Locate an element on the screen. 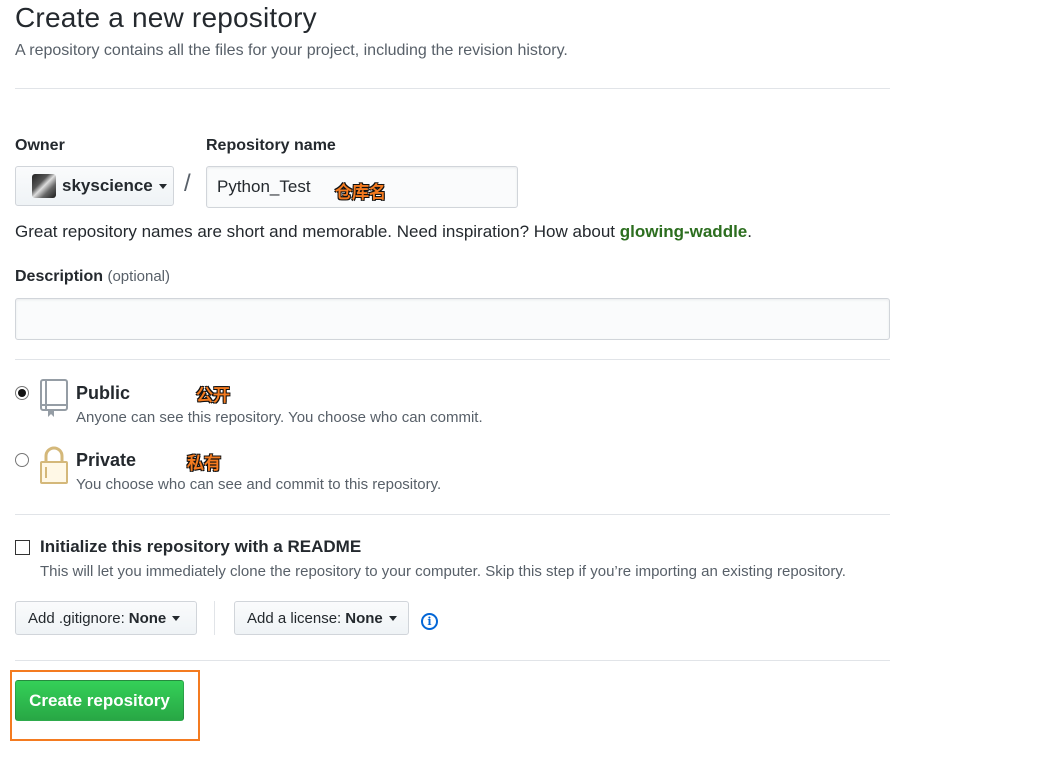 The height and width of the screenshot is (761, 1043). license-value: None is located at coordinates (364, 618).